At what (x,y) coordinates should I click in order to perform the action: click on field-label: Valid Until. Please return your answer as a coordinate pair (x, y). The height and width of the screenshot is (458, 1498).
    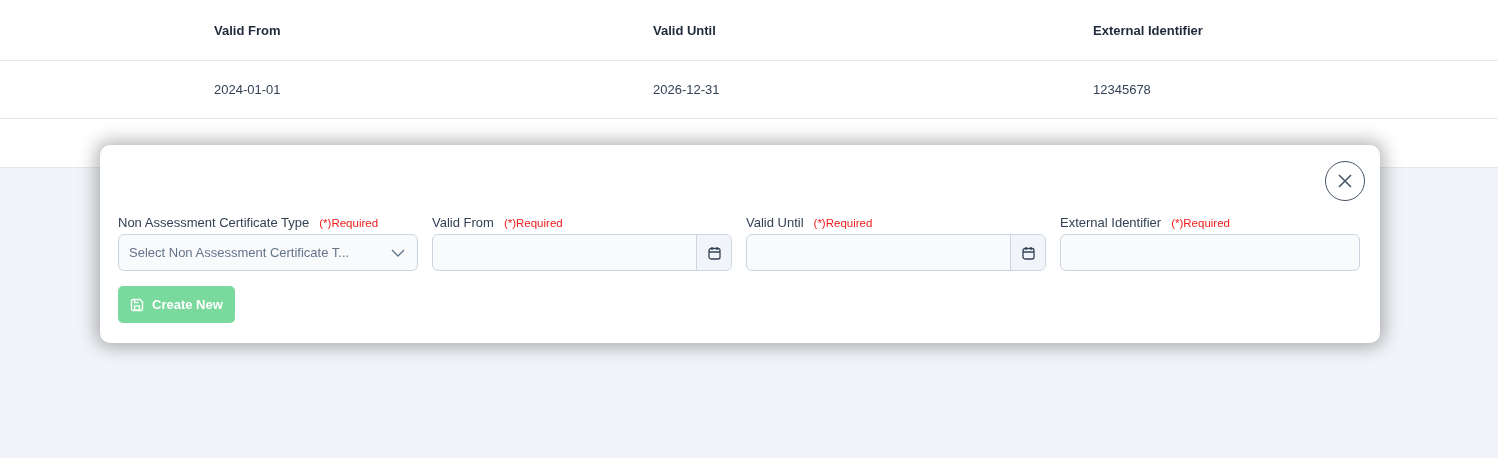
    Looking at the image, I should click on (775, 222).